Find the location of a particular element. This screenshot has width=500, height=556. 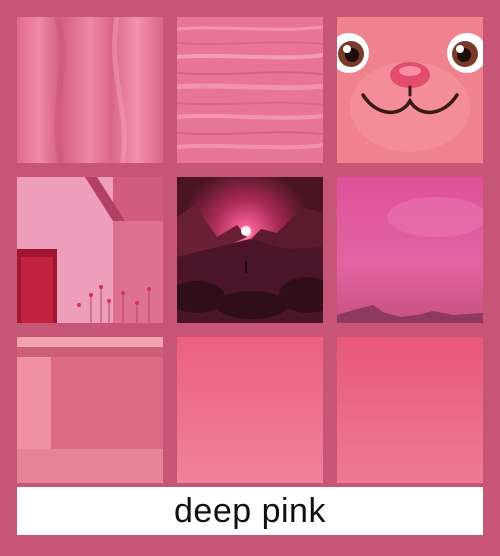

silk-fabric-image is located at coordinates (90, 90).